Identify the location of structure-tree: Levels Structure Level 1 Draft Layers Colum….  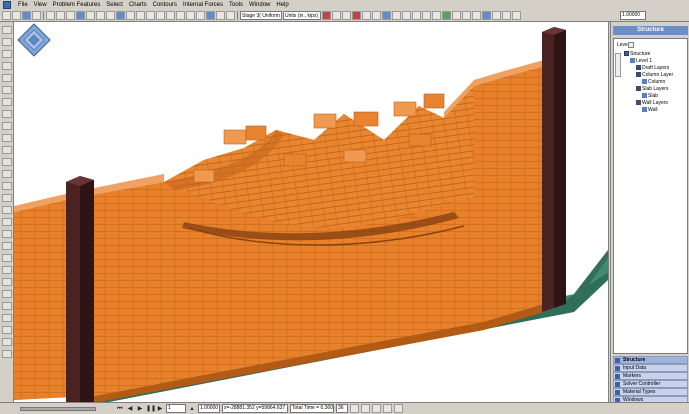
(650, 196).